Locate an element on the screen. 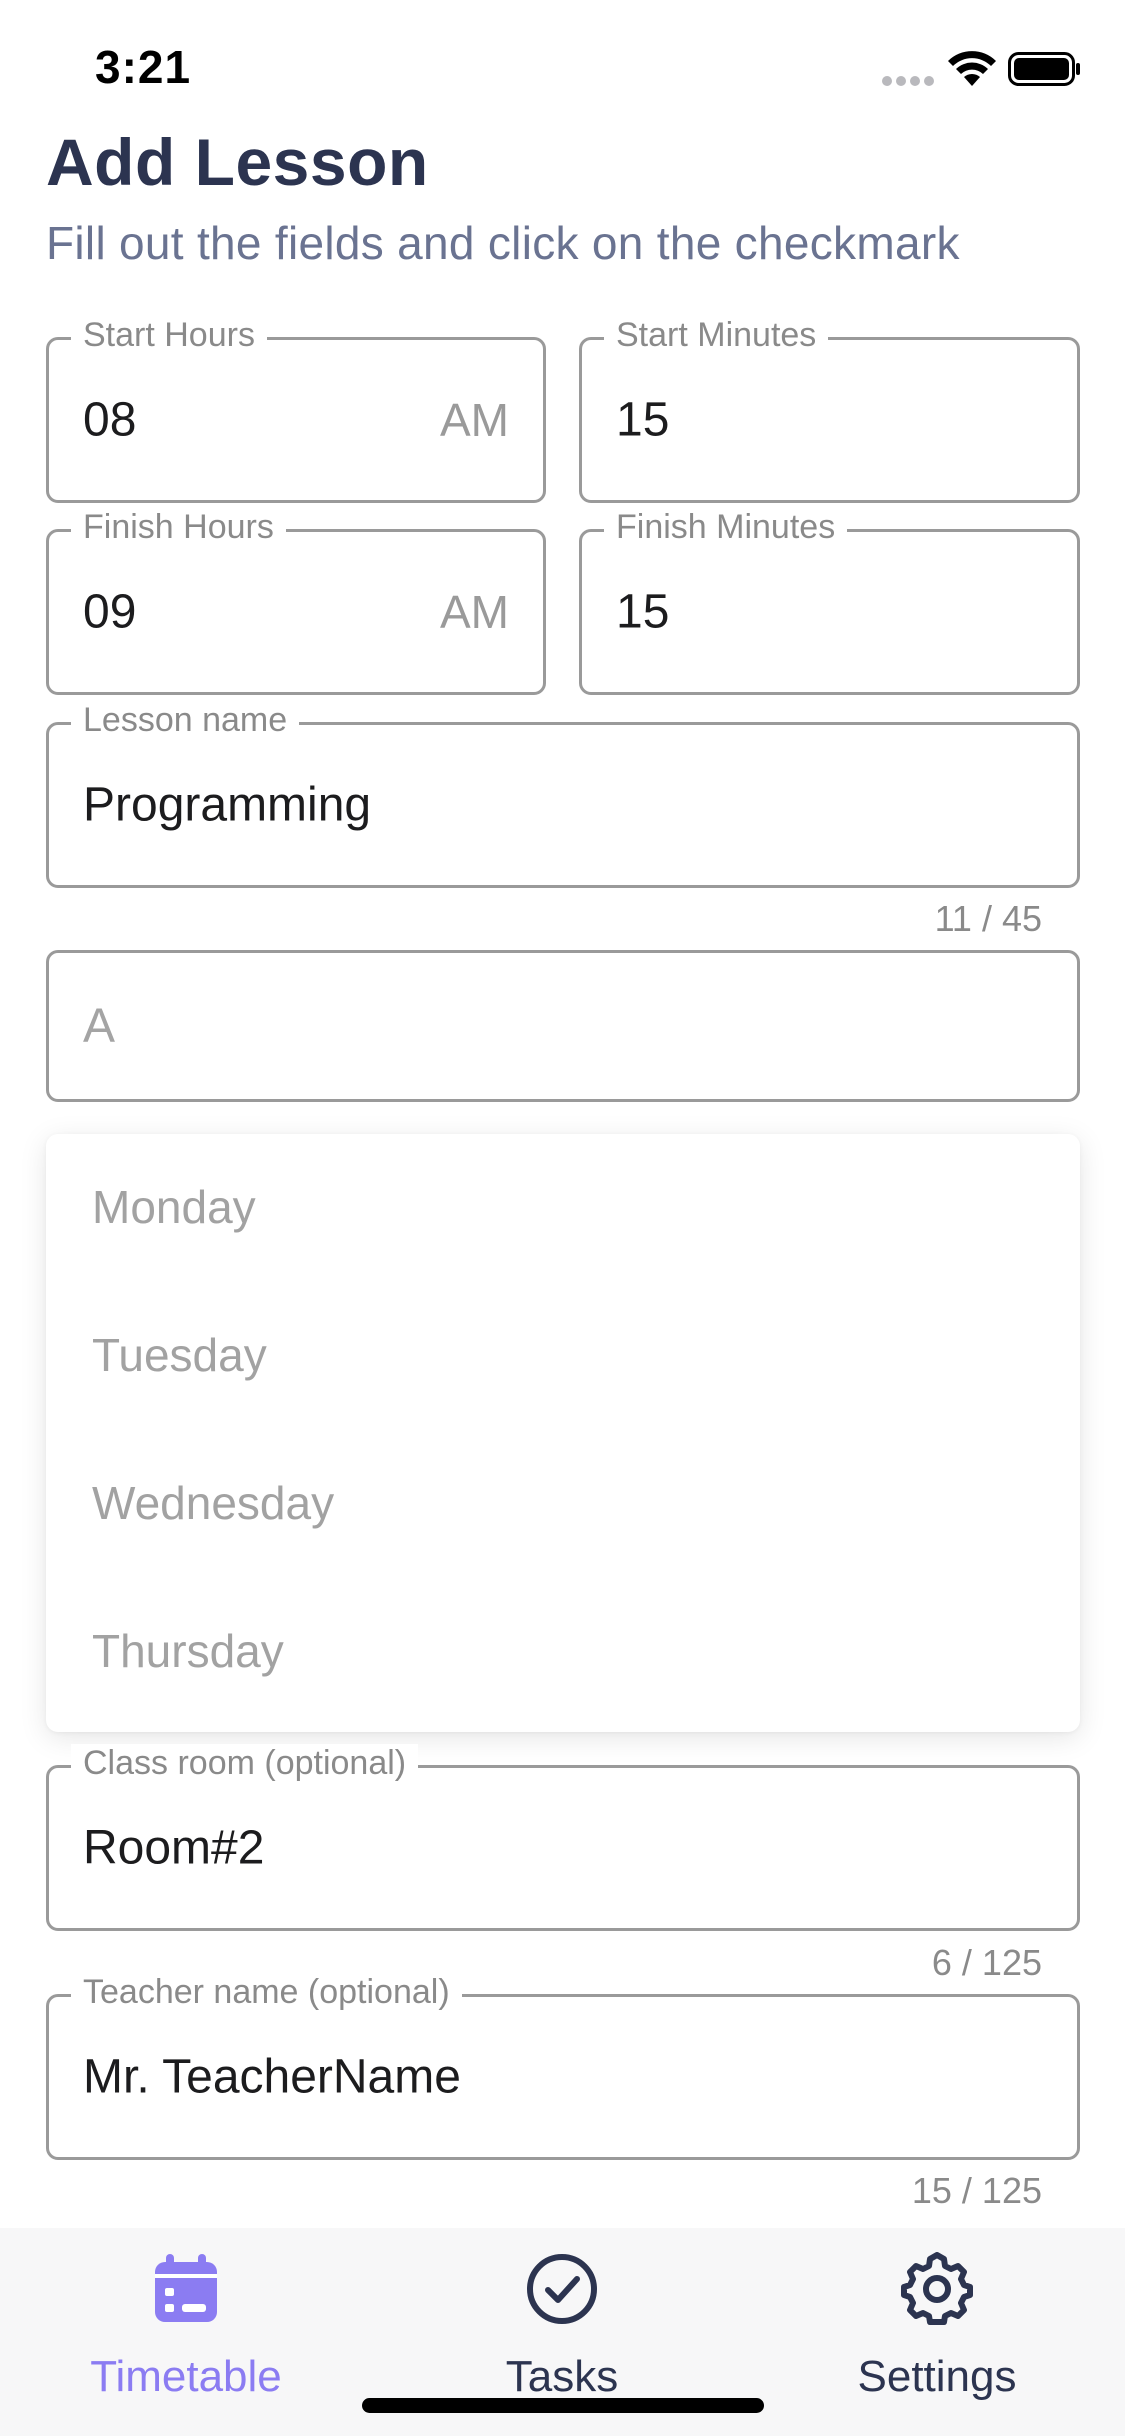 The height and width of the screenshot is (2436, 1125). wifi-icon is located at coordinates (972, 68).